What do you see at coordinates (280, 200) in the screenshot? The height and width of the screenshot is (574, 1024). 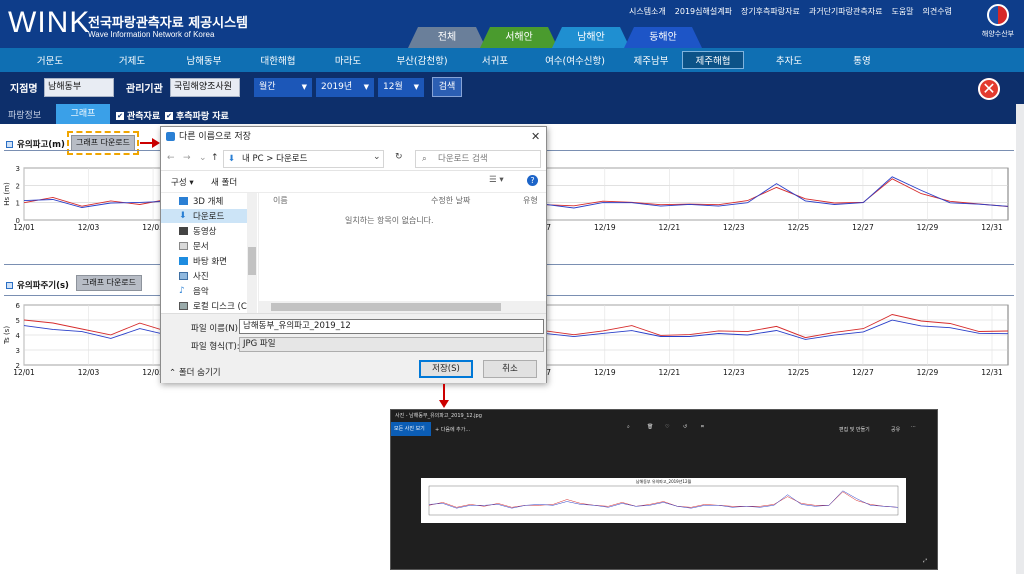 I see `column-name: 이름` at bounding box center [280, 200].